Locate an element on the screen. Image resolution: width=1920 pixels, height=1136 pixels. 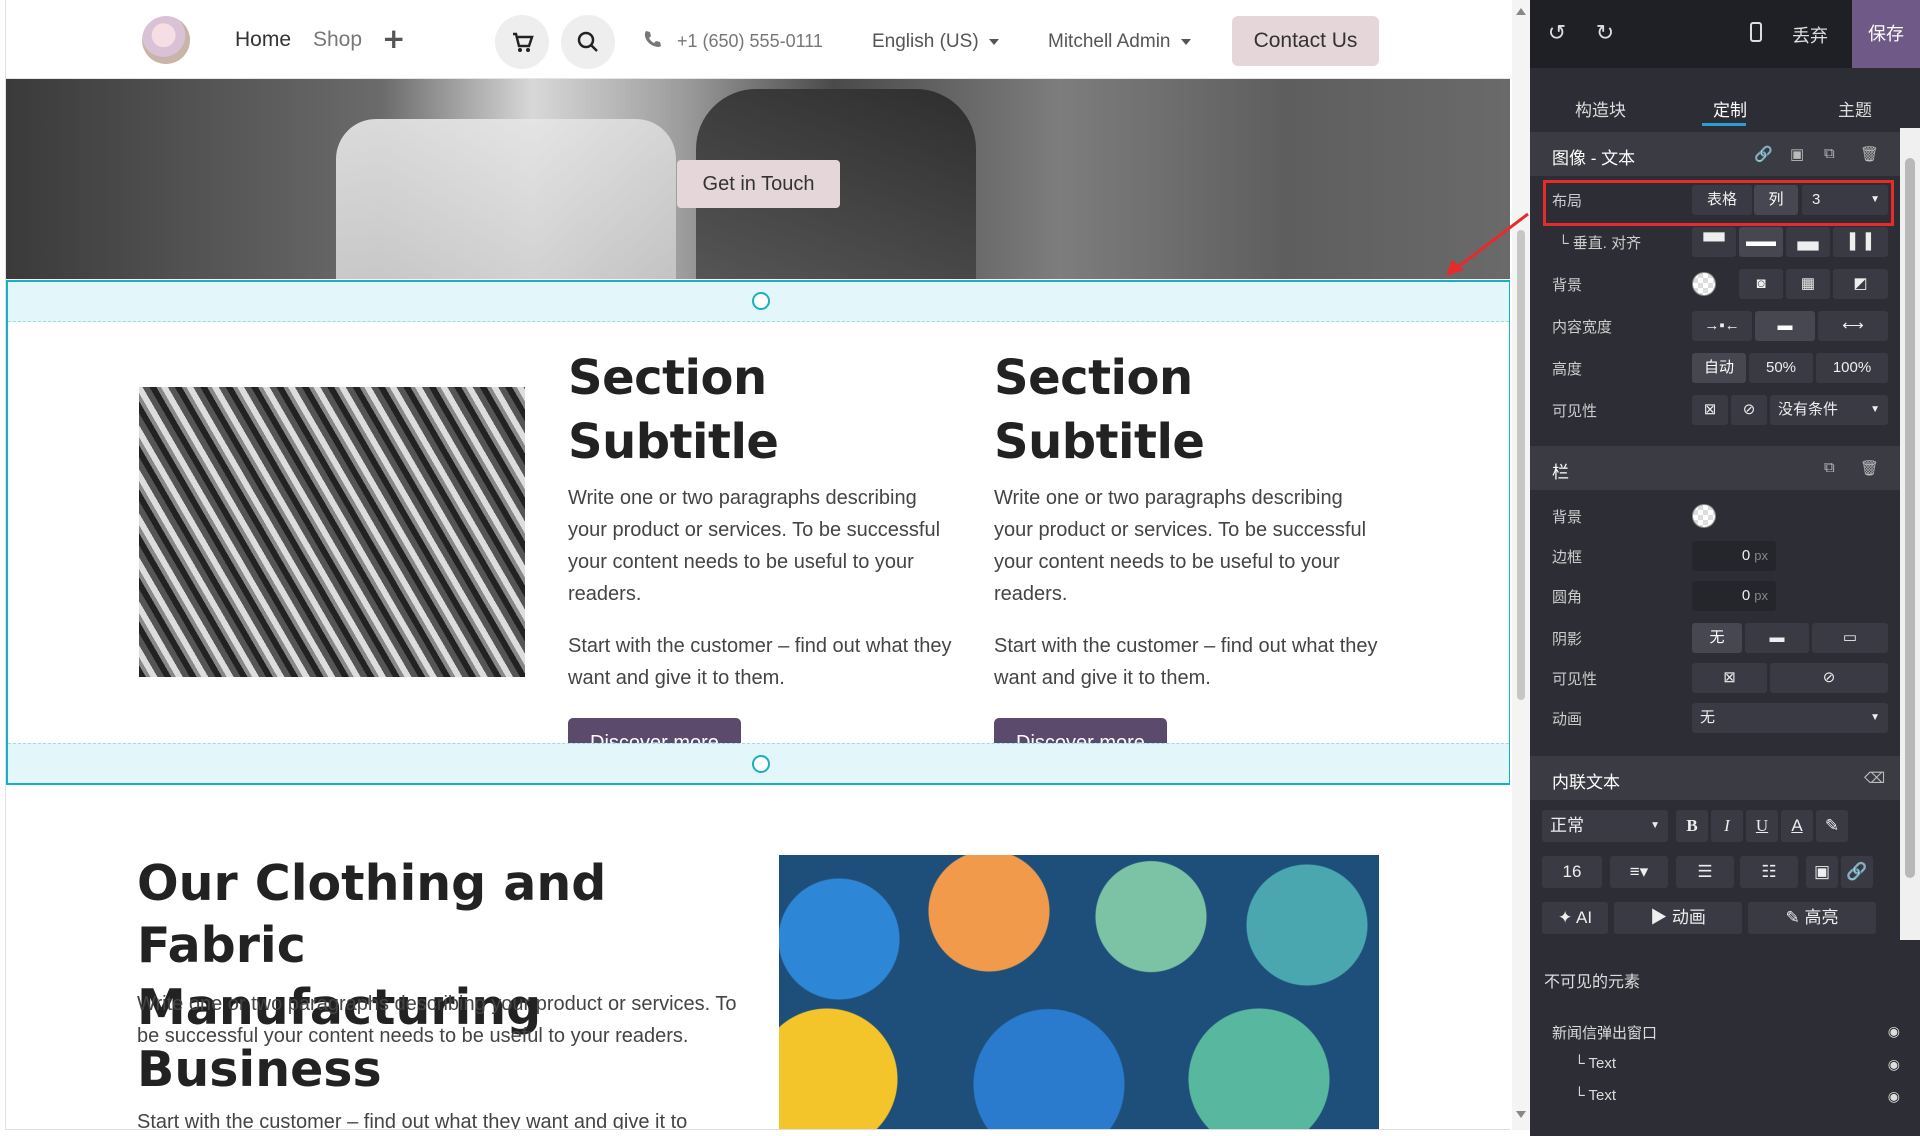
resize-handle-top is located at coordinates (761, 301).